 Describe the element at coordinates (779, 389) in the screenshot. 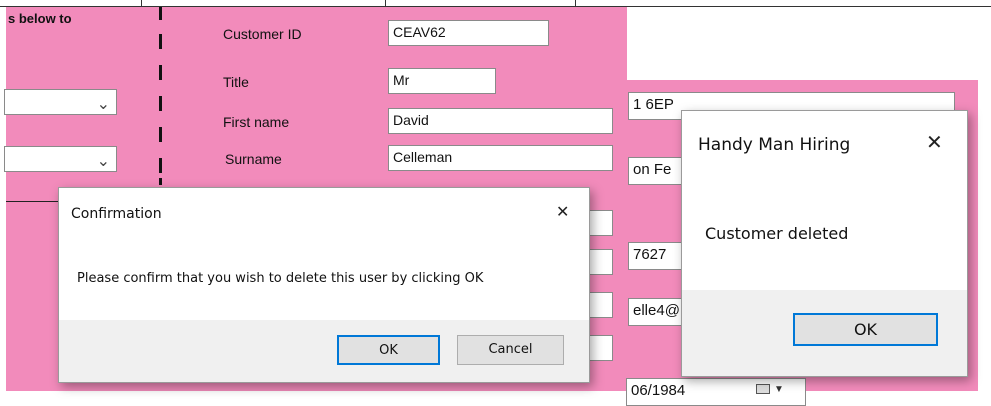

I see `chevron-down-icon: ▼` at that location.